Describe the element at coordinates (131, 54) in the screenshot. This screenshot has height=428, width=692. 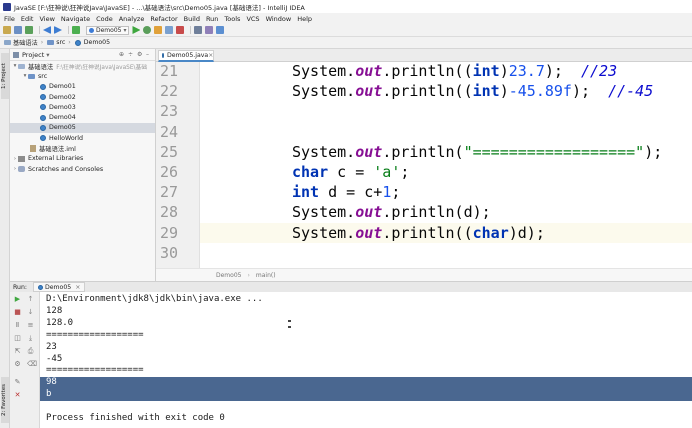
I see `collapse-icon: ÷` at that location.